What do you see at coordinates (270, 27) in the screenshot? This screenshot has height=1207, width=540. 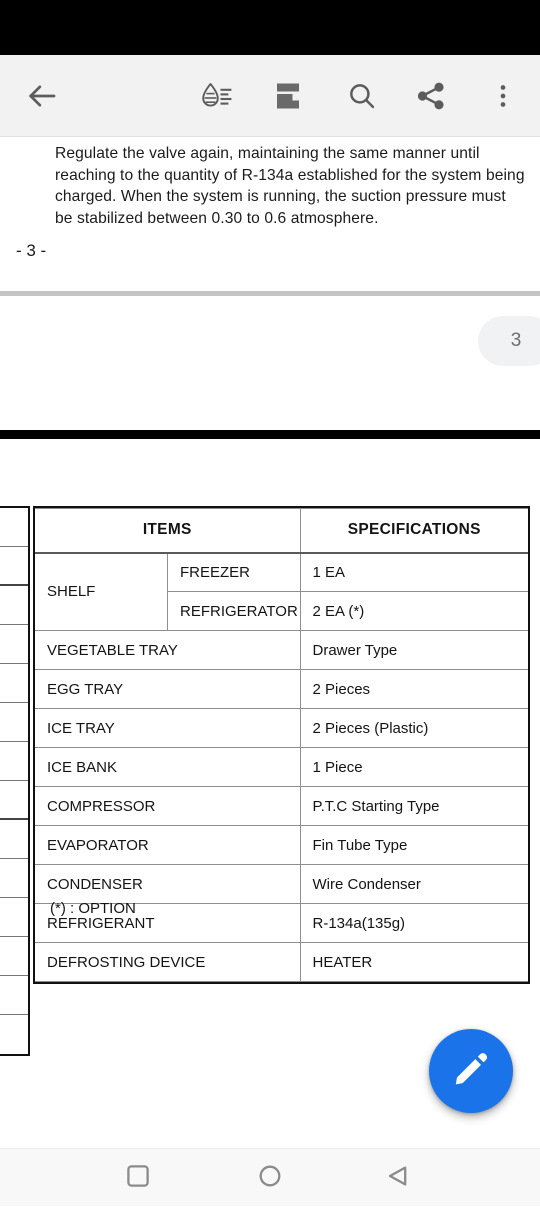 I see `status-bar` at bounding box center [270, 27].